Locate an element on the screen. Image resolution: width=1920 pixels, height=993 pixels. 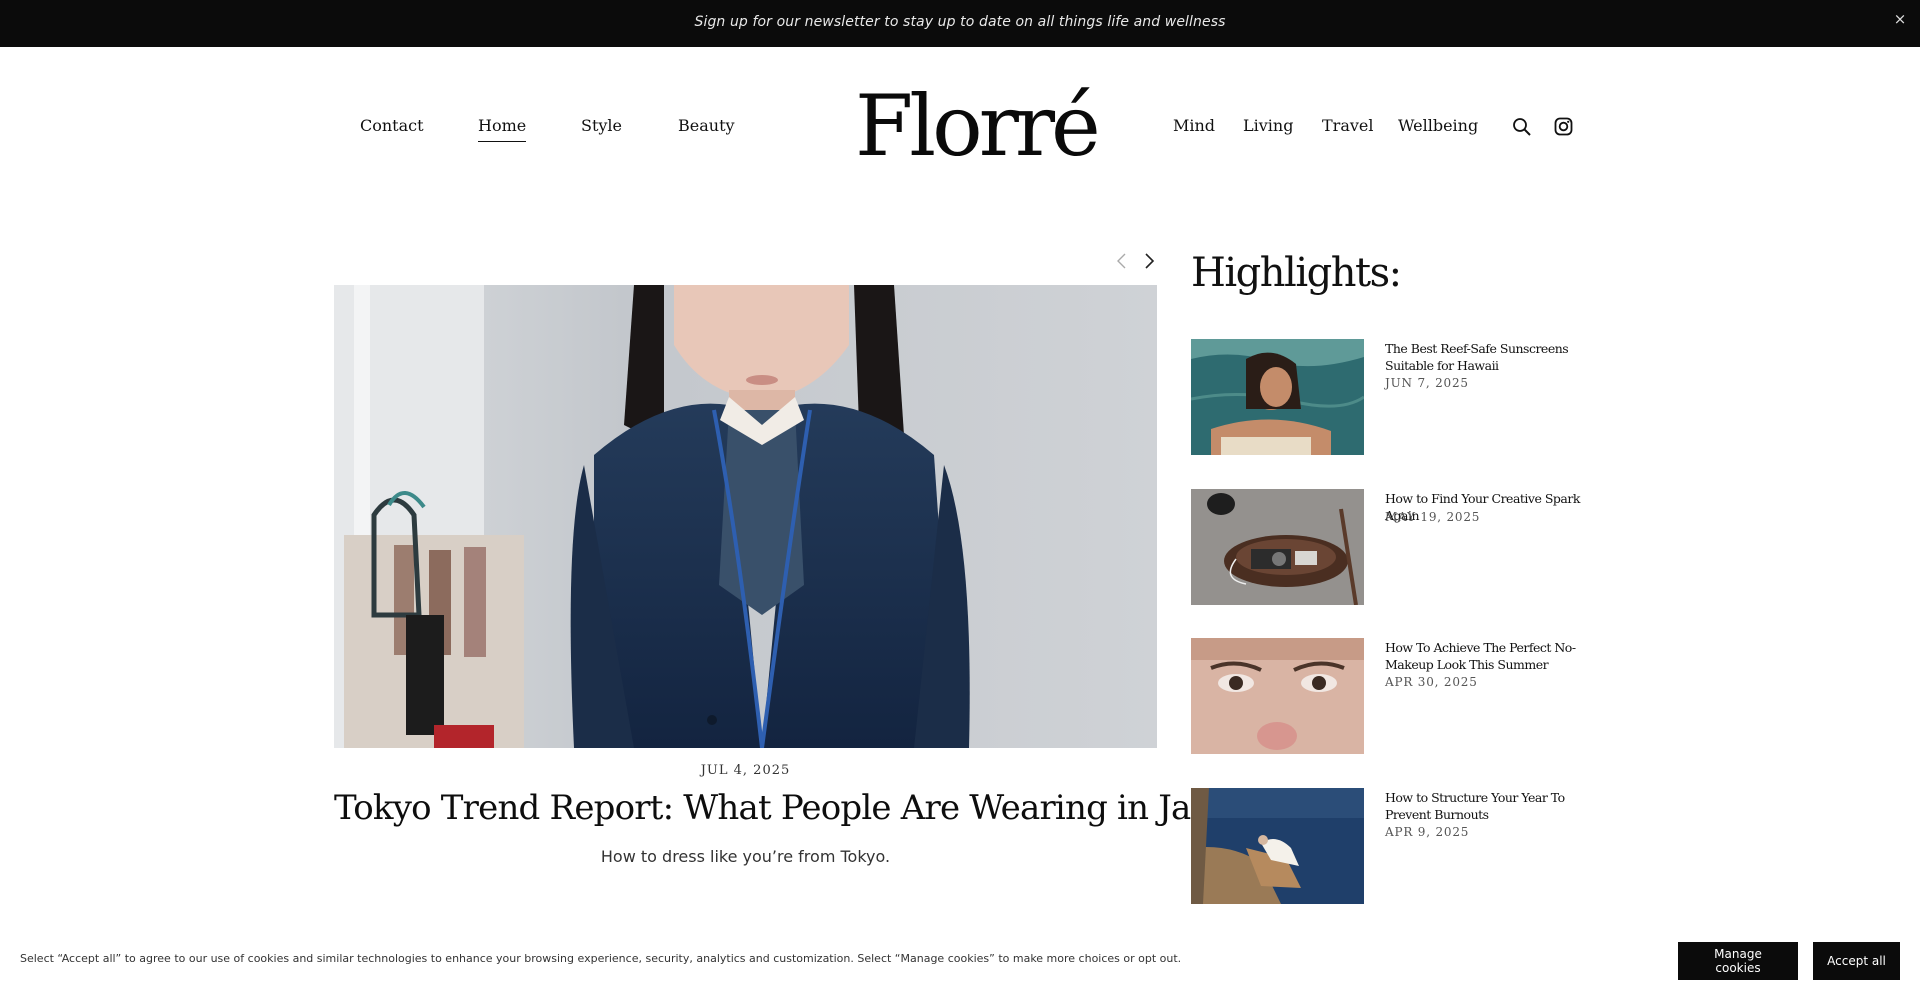
carousel-prev-arrow-icon is located at coordinates (1122, 261).